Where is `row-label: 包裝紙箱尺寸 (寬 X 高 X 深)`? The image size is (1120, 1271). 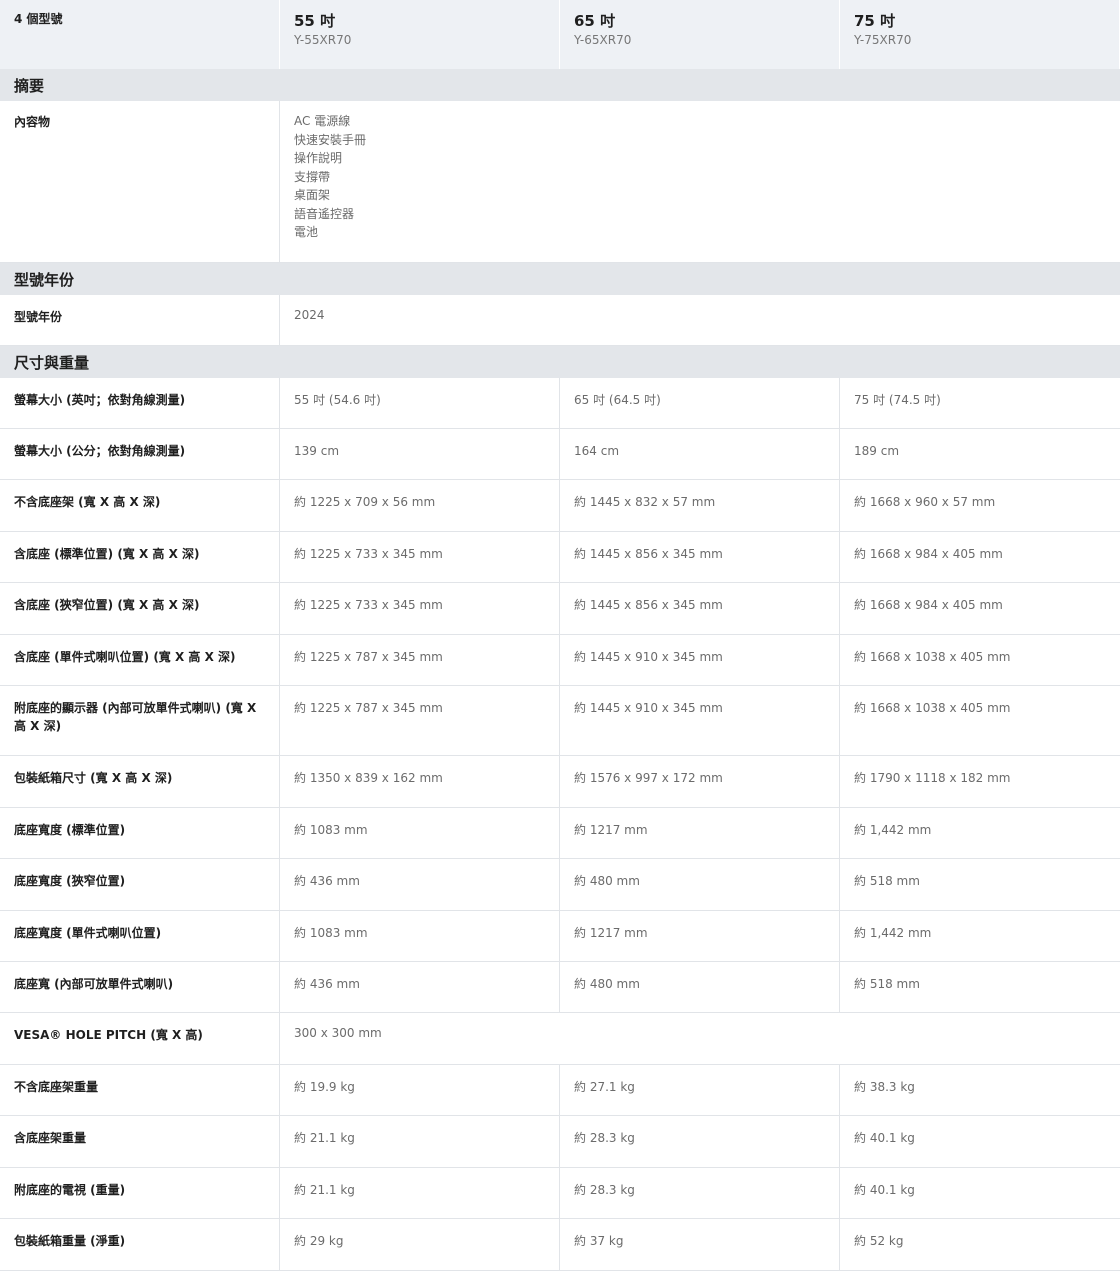
row-label: 包裝紙箱尺寸 (寬 X 高 X 深) is located at coordinates (140, 781).